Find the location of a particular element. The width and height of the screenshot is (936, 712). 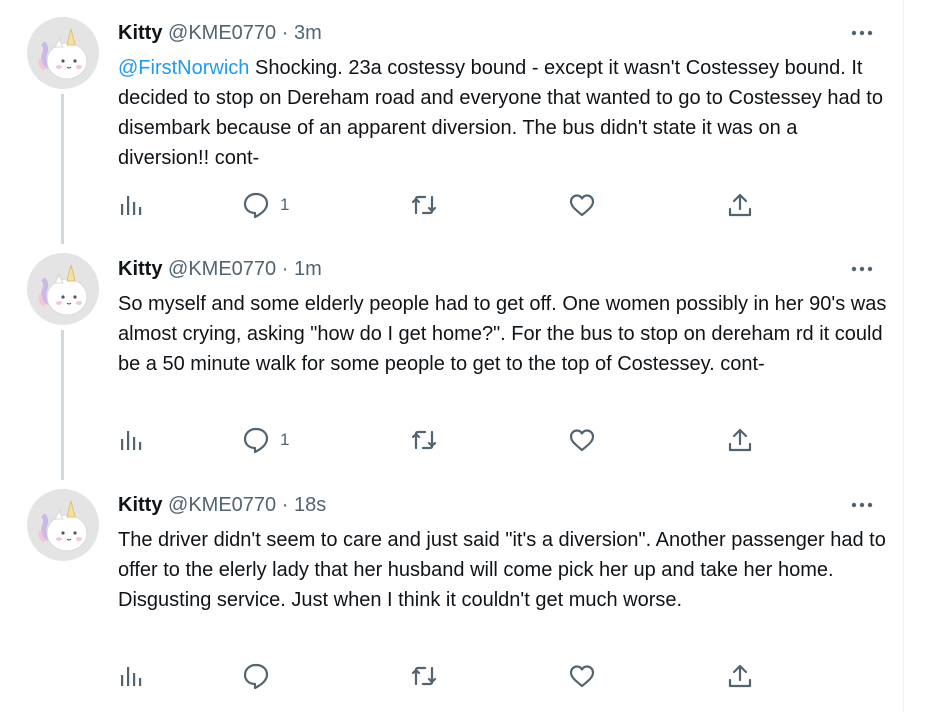

tweet-header: Kitty @KME0770 · 1m is located at coordinates (220, 269).